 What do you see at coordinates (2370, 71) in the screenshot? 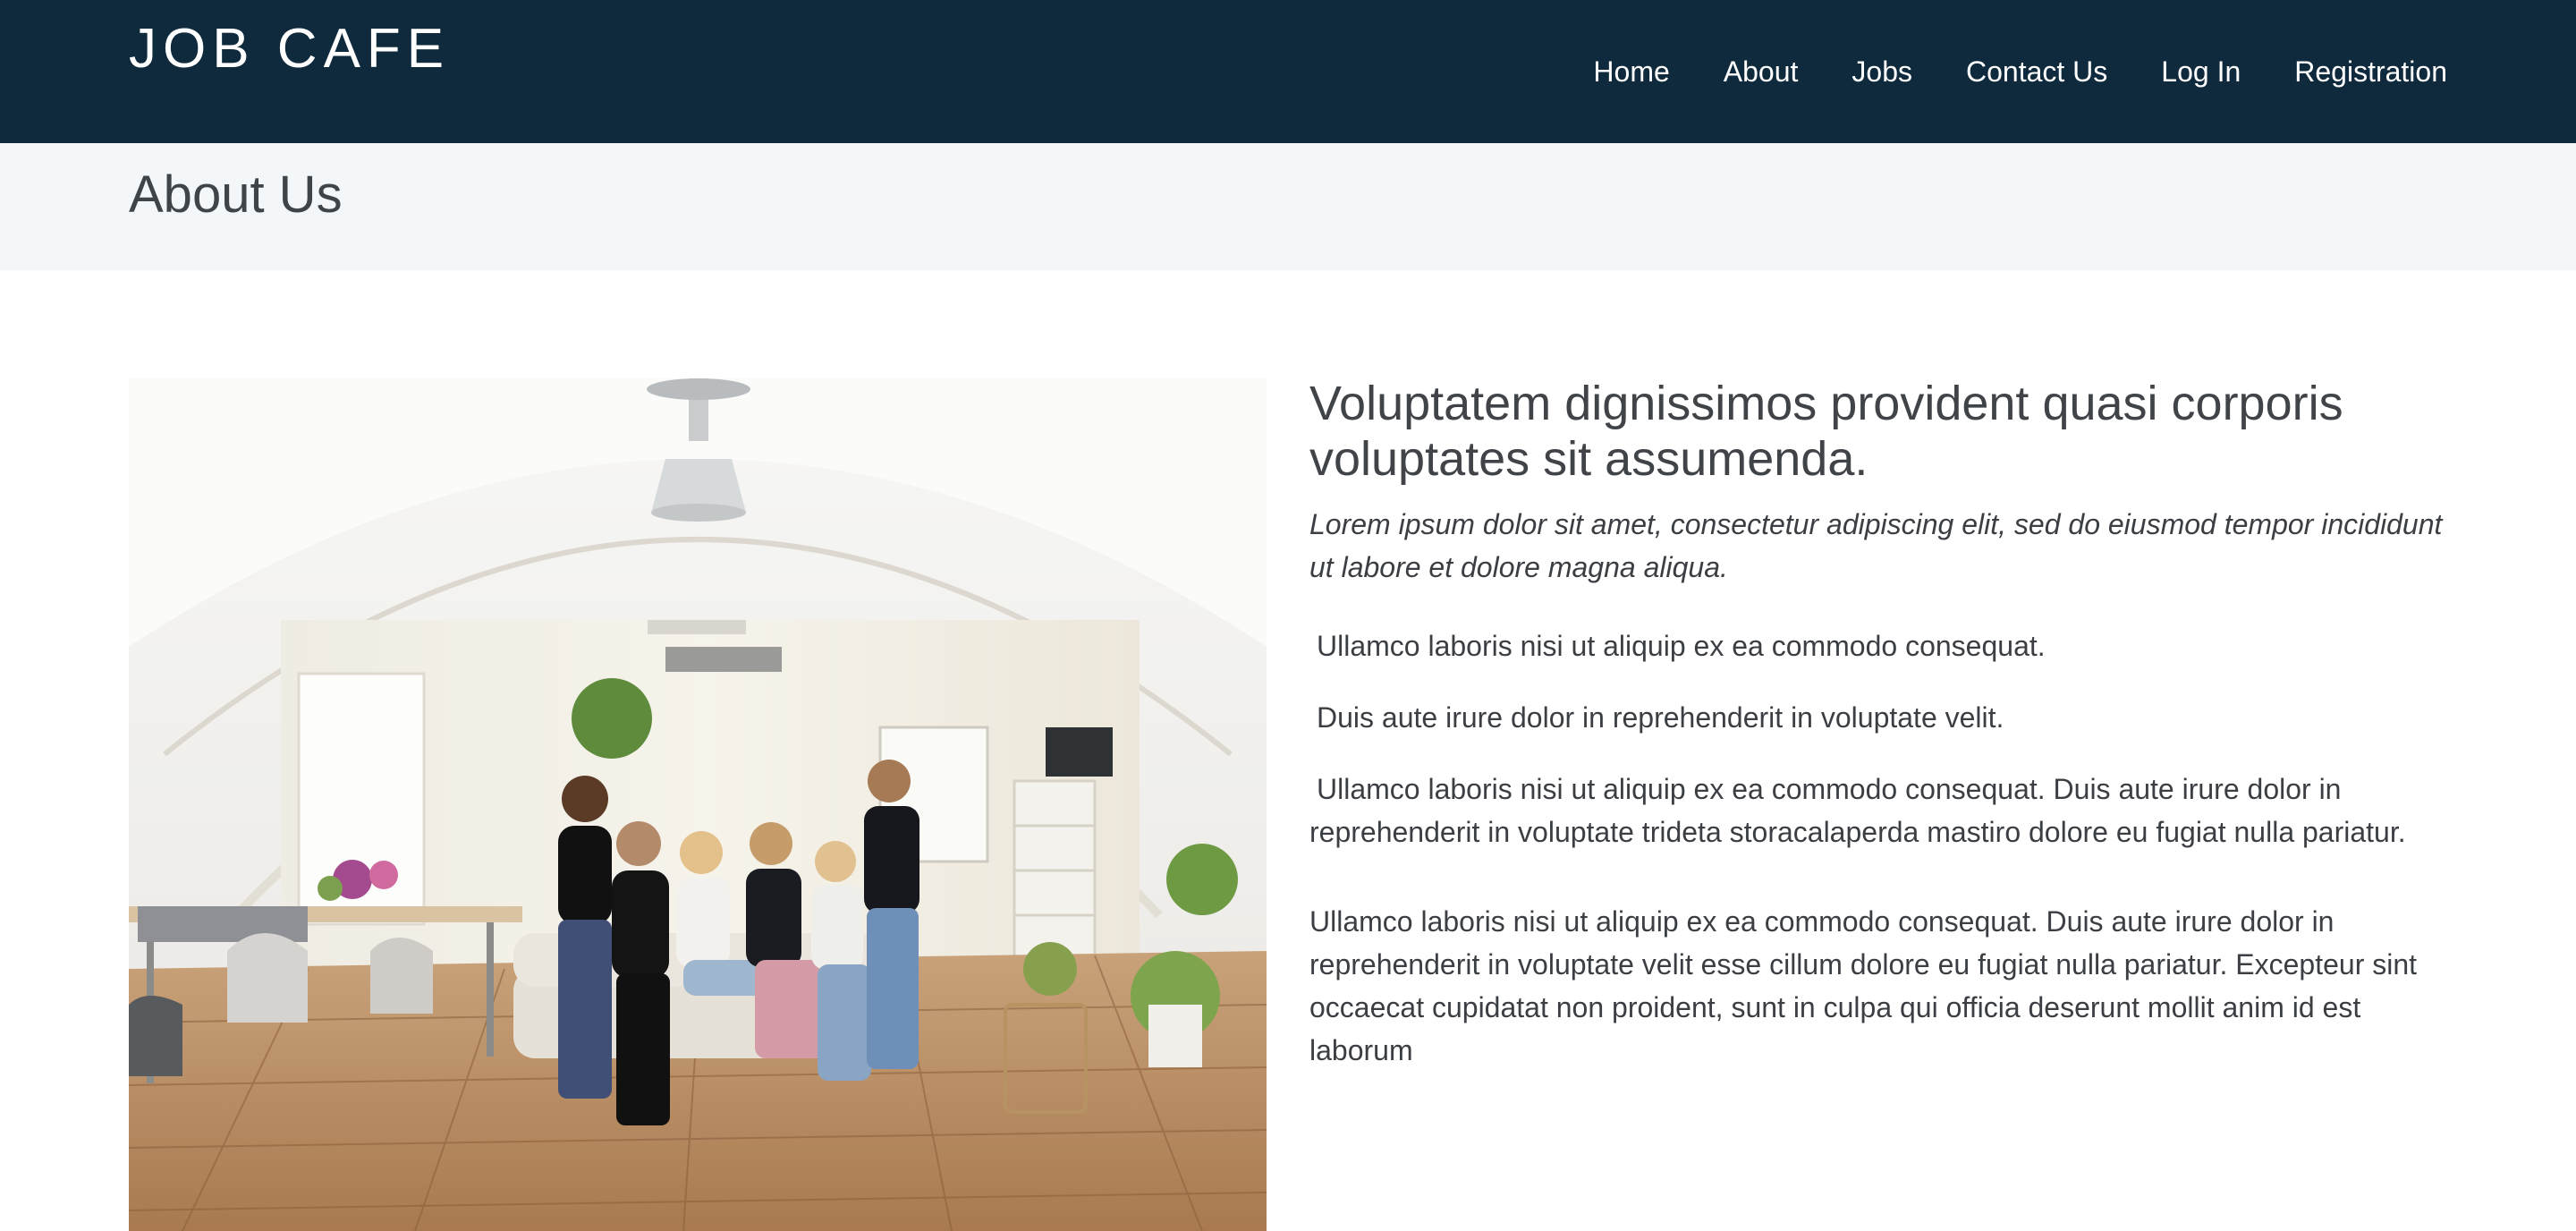
I see `nav-registration-link: Registration` at bounding box center [2370, 71].